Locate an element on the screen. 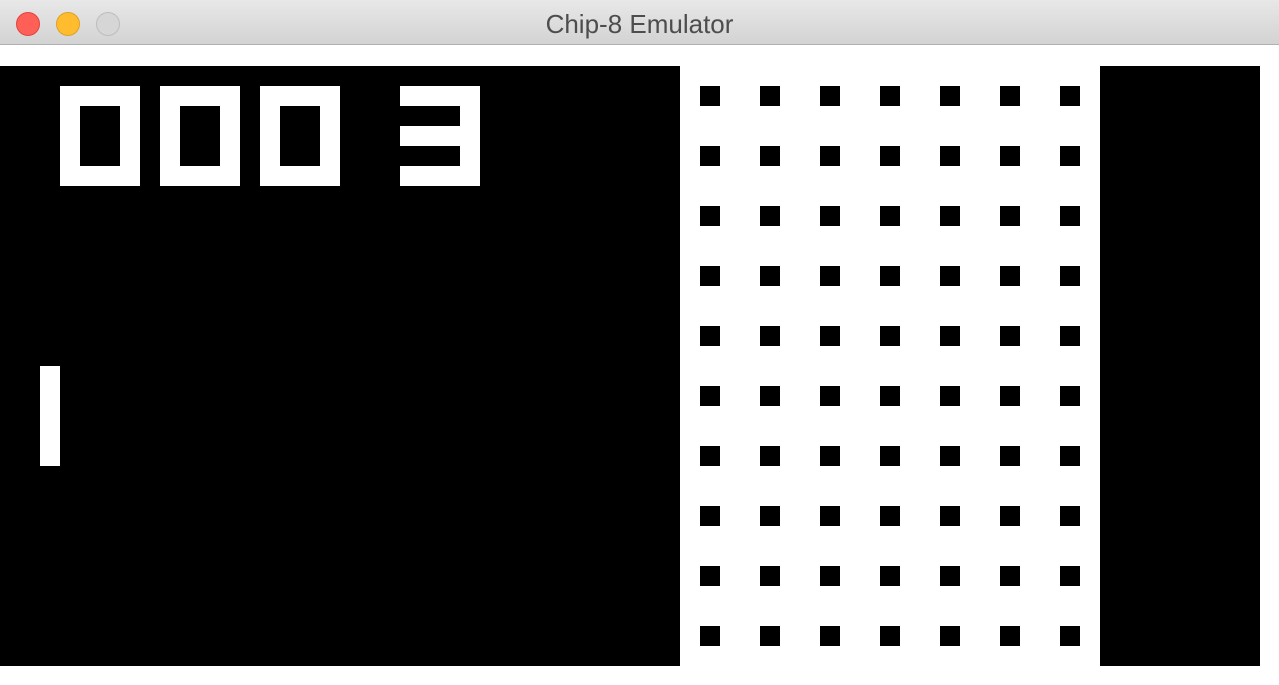  score-display is located at coordinates (270, 136).